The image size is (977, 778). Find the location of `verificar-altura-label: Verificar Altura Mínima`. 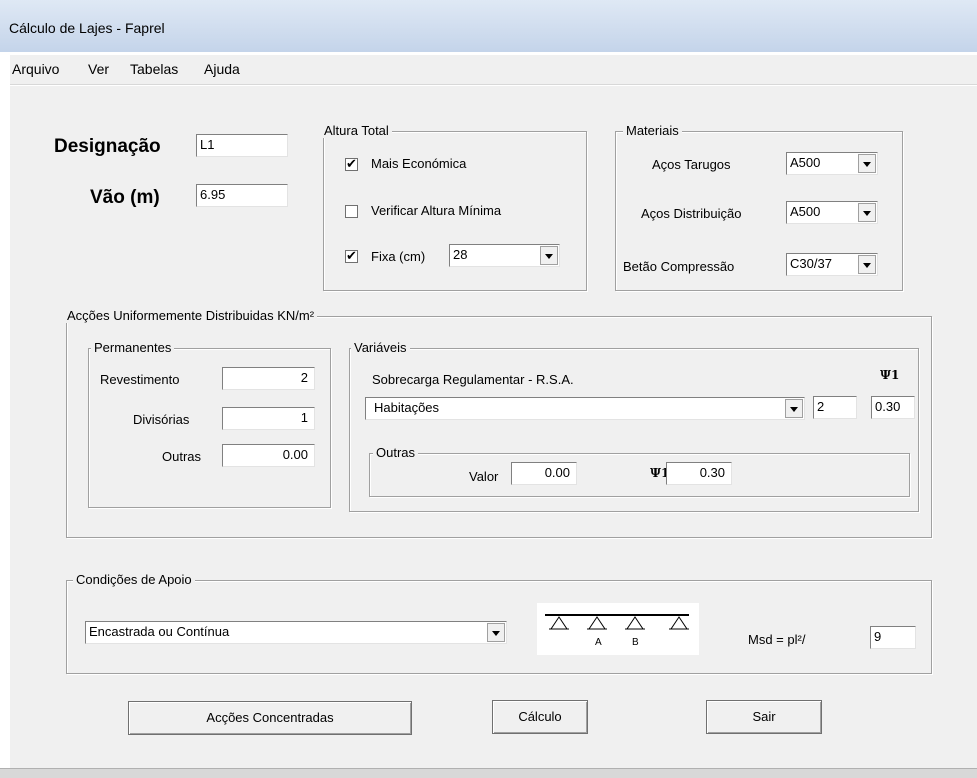

verificar-altura-label: Verificar Altura Mínima is located at coordinates (436, 210).